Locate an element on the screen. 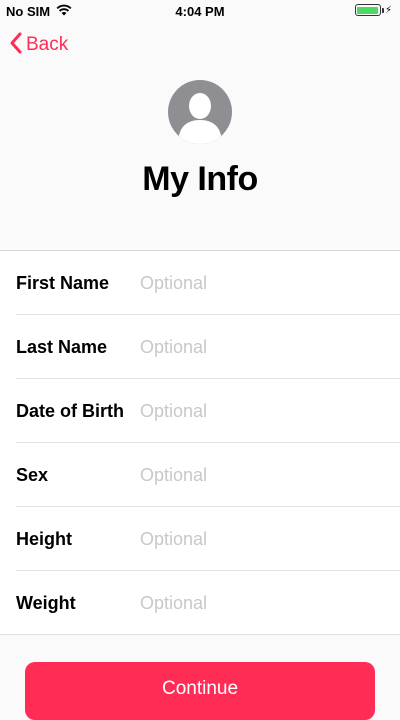  weight-row: Weight is located at coordinates (200, 603).